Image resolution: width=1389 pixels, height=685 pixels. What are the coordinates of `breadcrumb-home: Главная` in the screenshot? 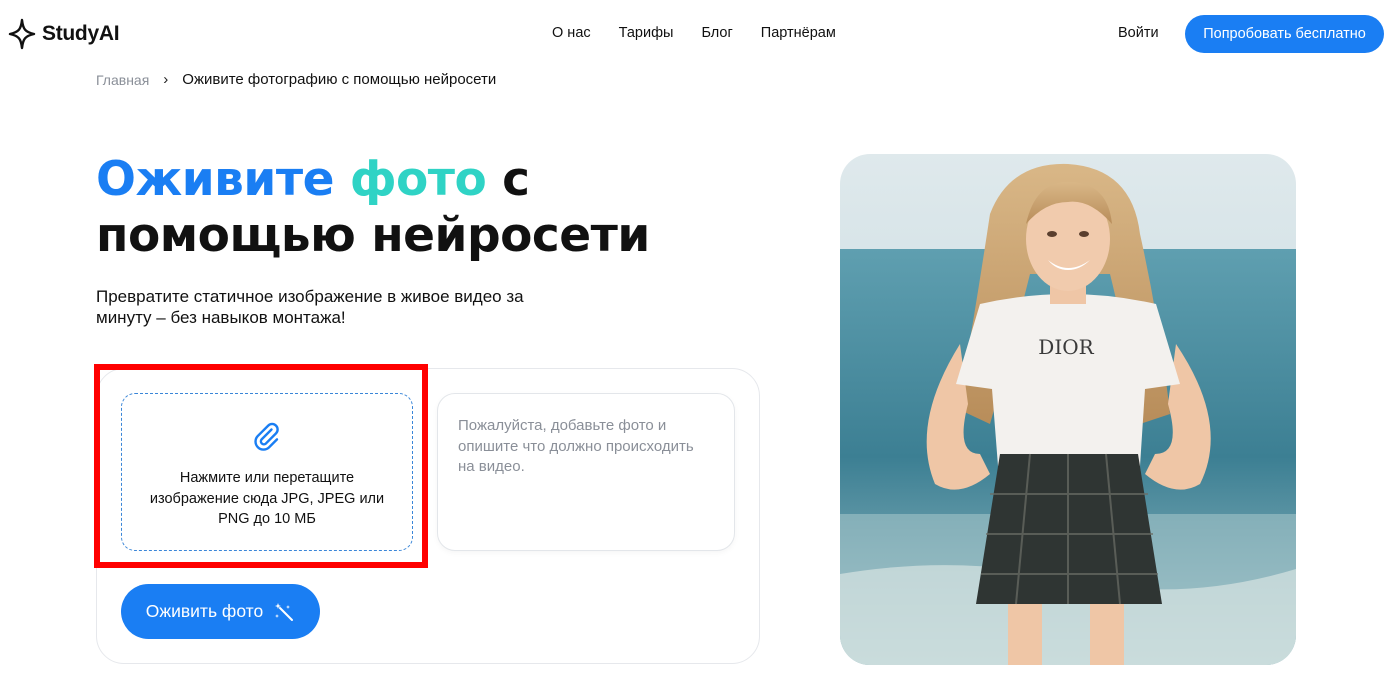 It's located at (122, 80).